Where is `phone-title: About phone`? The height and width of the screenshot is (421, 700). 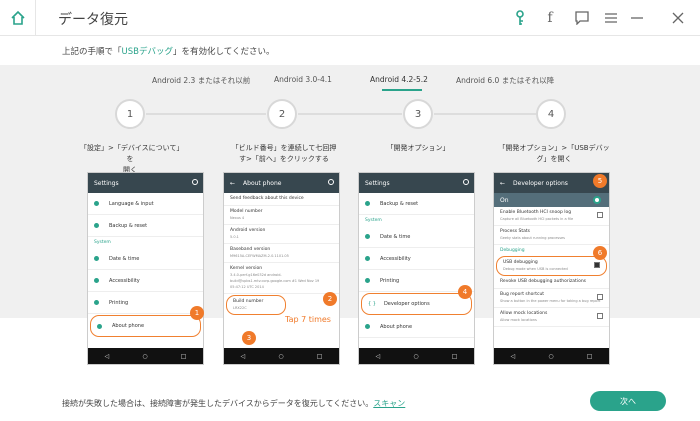 phone-title: About phone is located at coordinates (262, 183).